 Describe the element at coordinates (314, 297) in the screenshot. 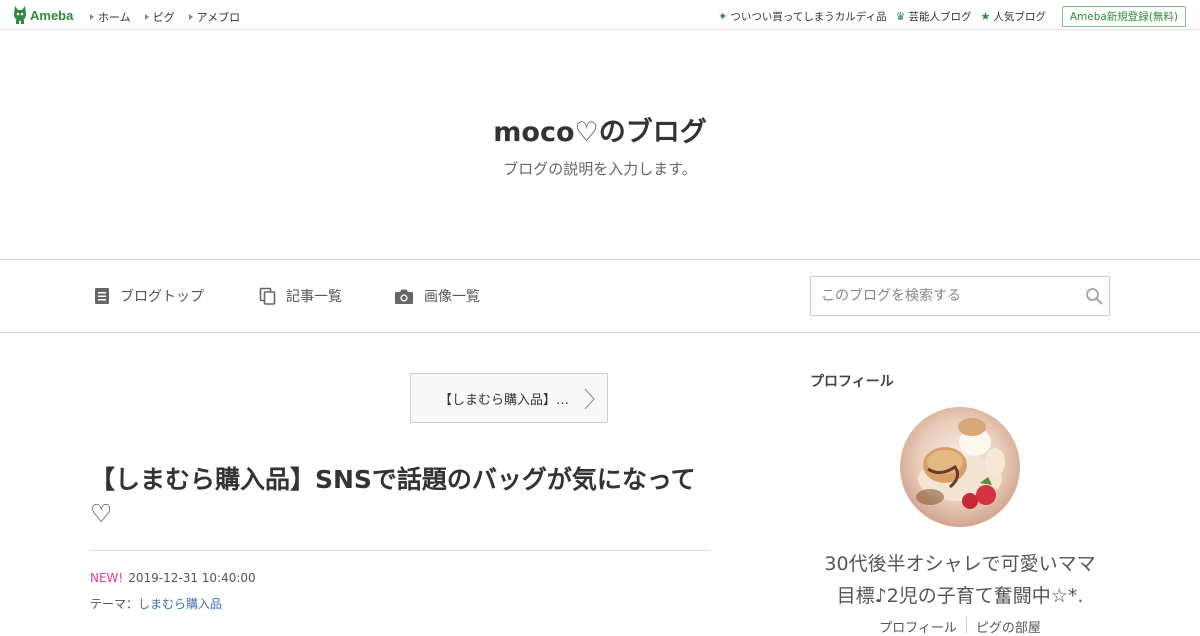

I see `nav-article-list-label: 記事一覧` at that location.